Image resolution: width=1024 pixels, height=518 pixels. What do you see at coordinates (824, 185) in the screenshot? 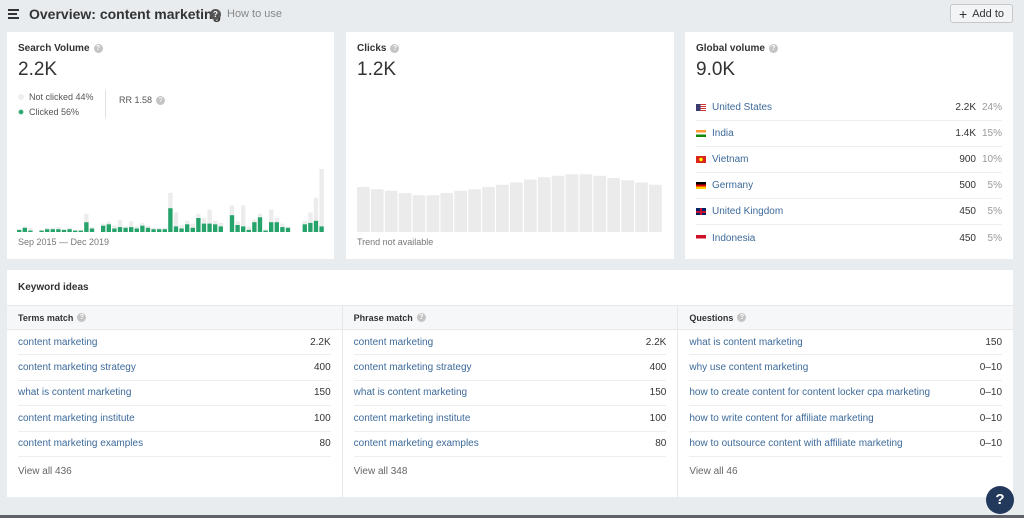
I see `country-name: Germany` at bounding box center [824, 185].